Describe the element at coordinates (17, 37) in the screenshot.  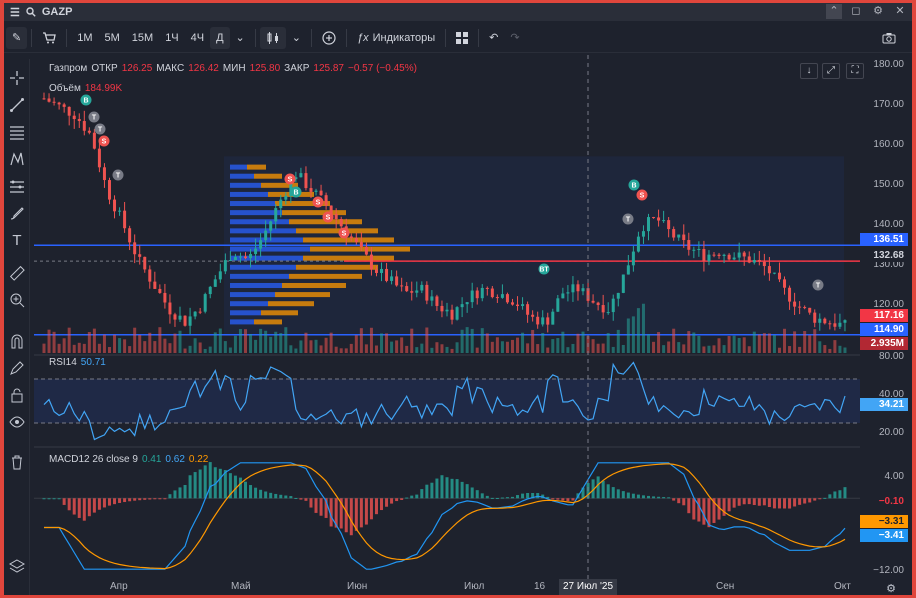
I see `pencil-icon: ✎` at that location.